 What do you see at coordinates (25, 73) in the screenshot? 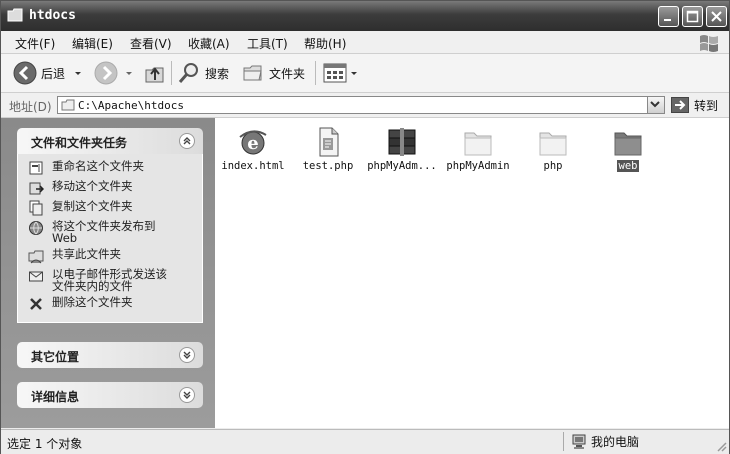
I see `back-arrow-icon` at bounding box center [25, 73].